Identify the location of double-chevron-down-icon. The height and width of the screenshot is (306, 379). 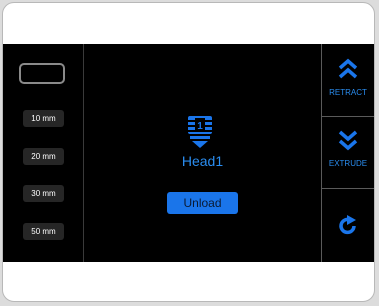
(348, 140).